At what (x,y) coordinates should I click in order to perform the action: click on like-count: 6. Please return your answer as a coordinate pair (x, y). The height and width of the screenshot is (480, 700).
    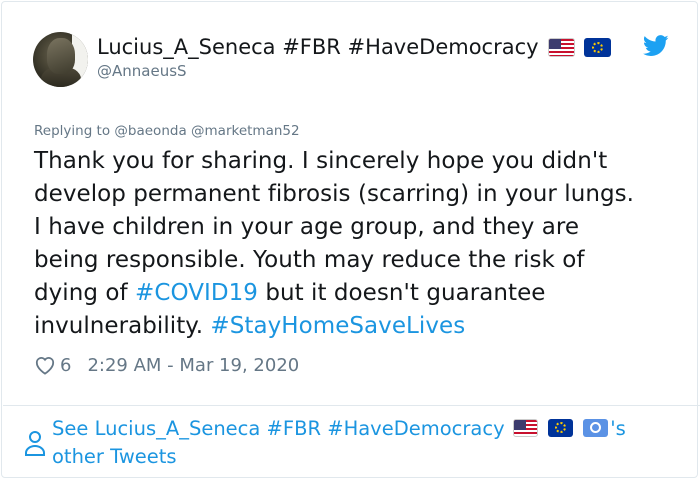
    Looking at the image, I should click on (65, 365).